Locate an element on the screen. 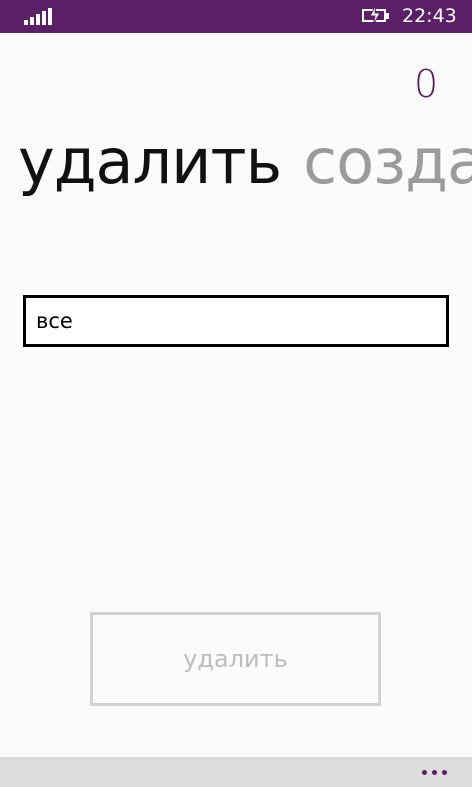 This screenshot has width=472, height=787. more-ellipsis-icon is located at coordinates (435, 772).